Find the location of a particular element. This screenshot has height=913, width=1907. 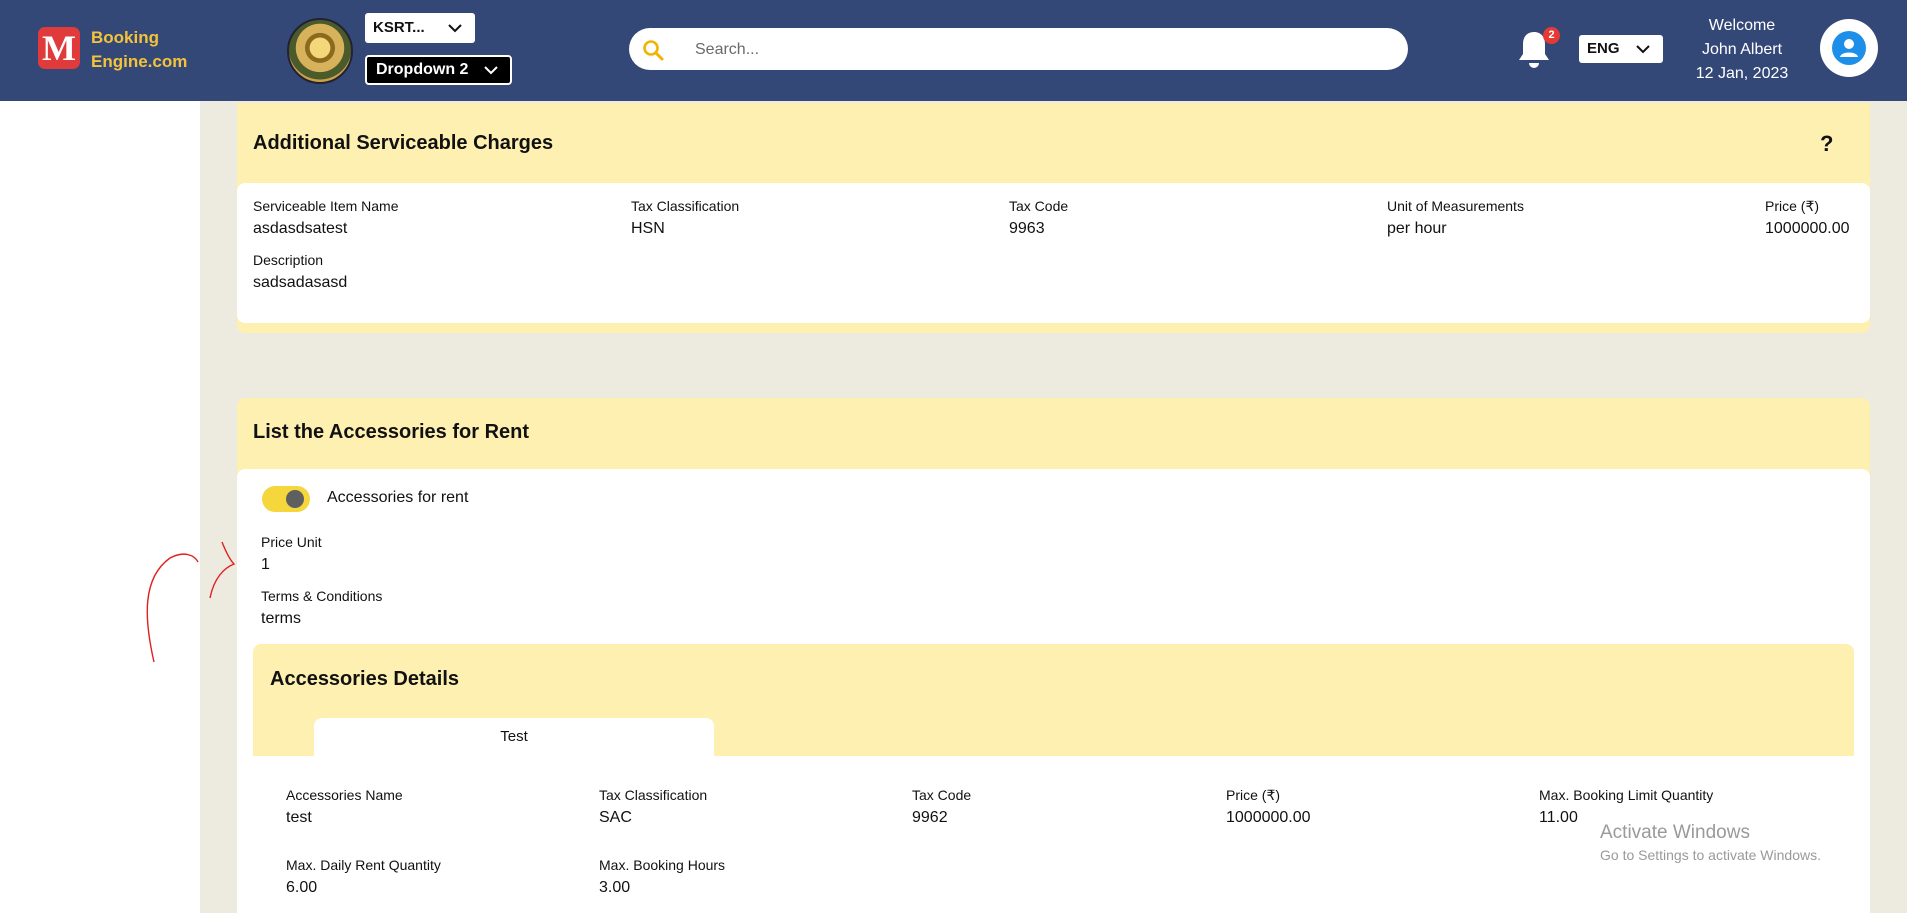

welcome-text: Welcome is located at coordinates (1742, 25).